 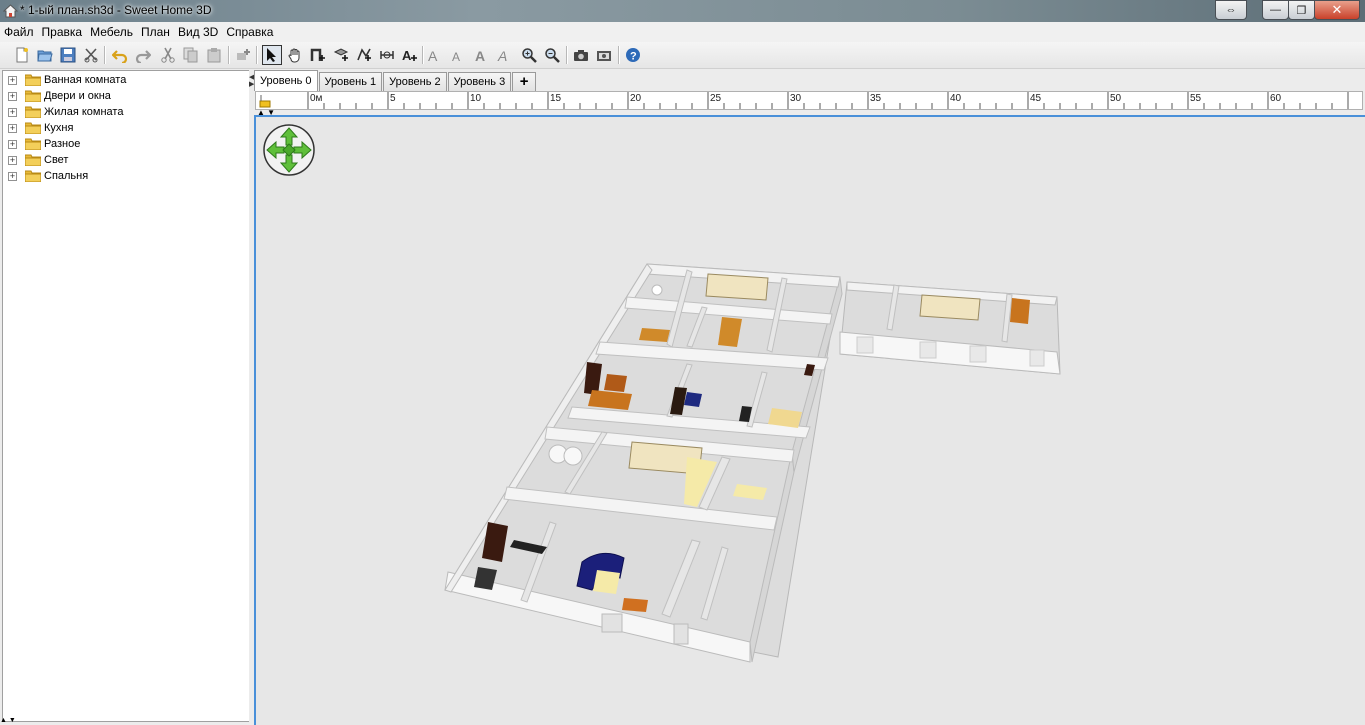 What do you see at coordinates (476, 98) in the screenshot?
I see `ruler-label: 10` at bounding box center [476, 98].